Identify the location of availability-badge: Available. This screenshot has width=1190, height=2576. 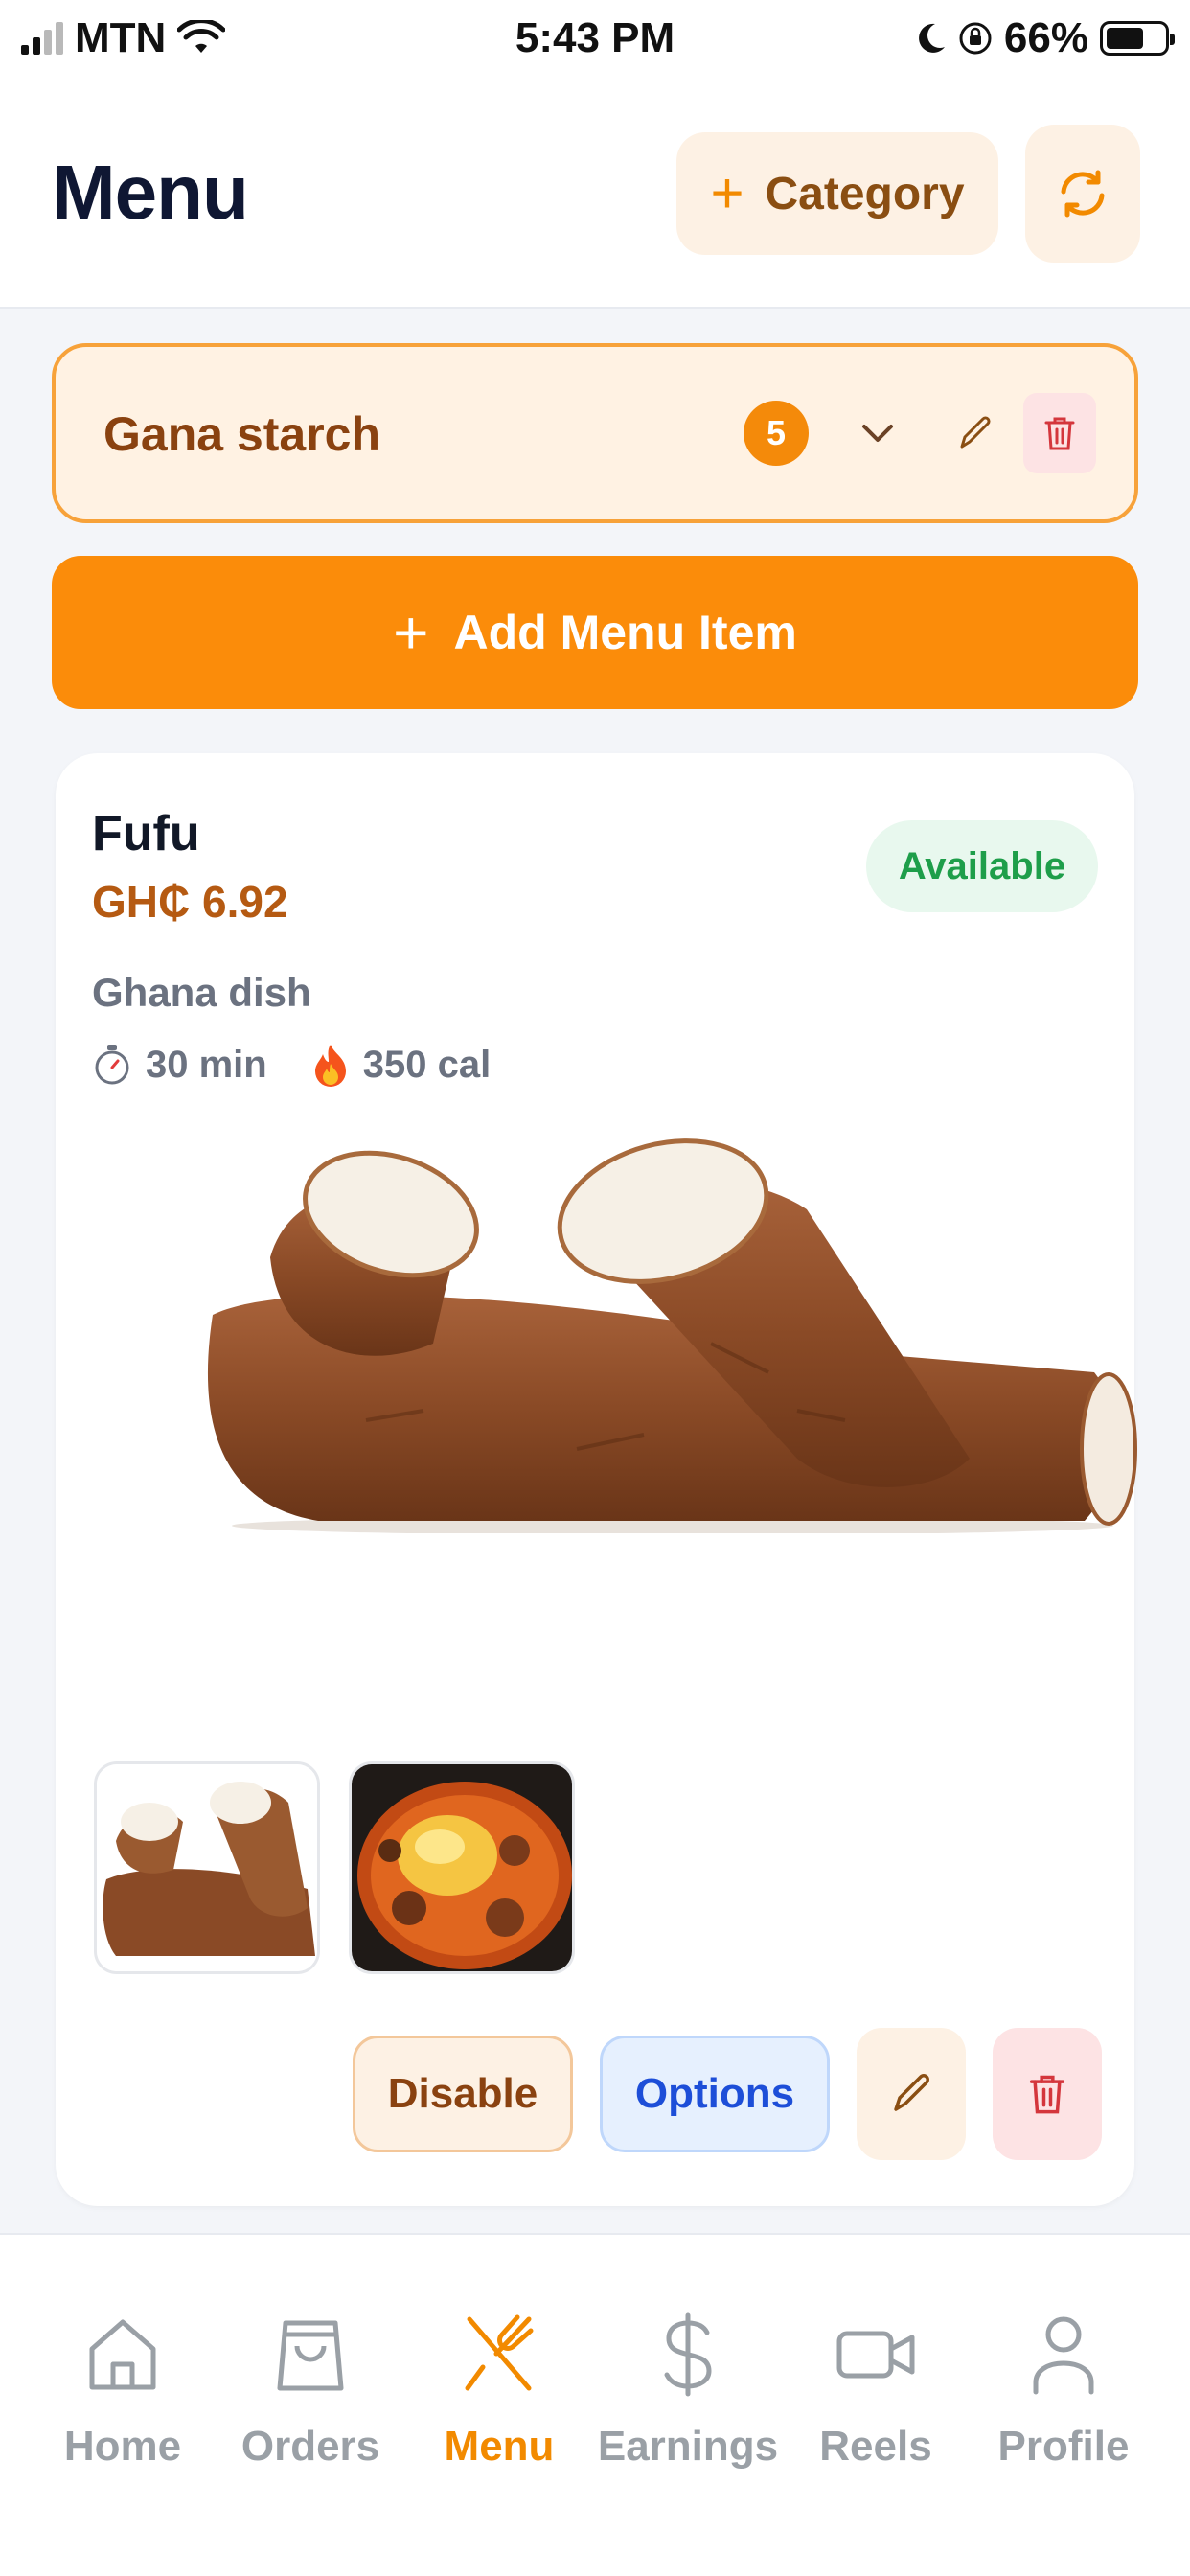
(982, 866).